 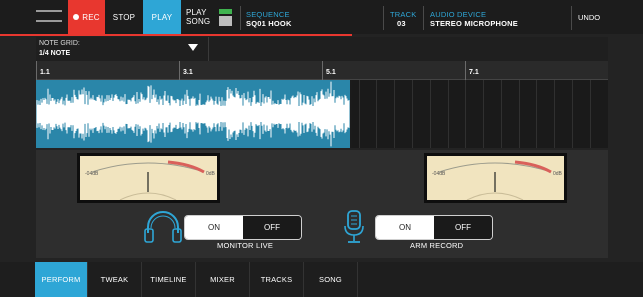 What do you see at coordinates (59, 43) in the screenshot?
I see `note-grid-label: NOTE GRID:` at bounding box center [59, 43].